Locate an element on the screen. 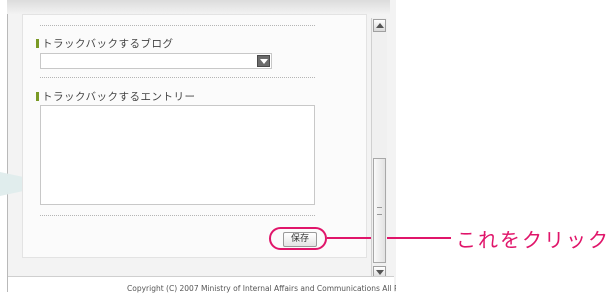 Image resolution: width=613 pixels, height=293 pixels. trackback-blog-label-text: トラックバックするブログ is located at coordinates (108, 44).